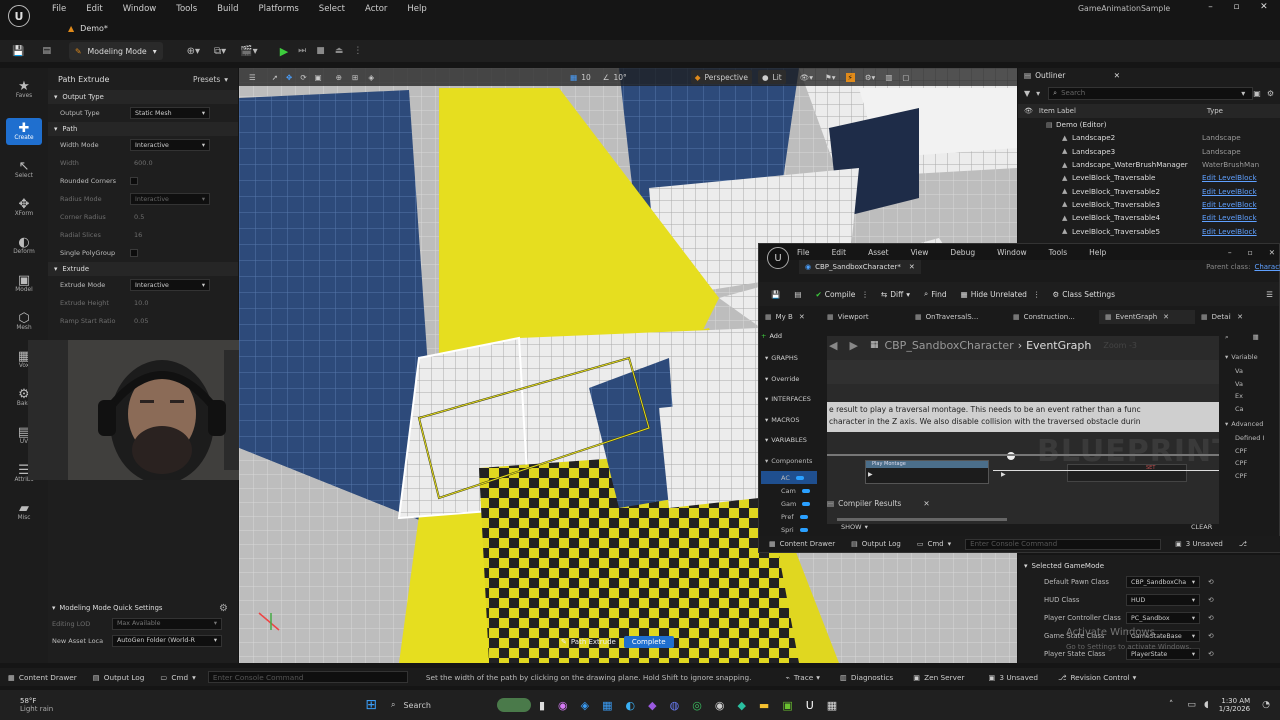 The image size is (1280, 720). What do you see at coordinates (302, 51) in the screenshot?
I see `step-icon: ⏭` at bounding box center [302, 51].